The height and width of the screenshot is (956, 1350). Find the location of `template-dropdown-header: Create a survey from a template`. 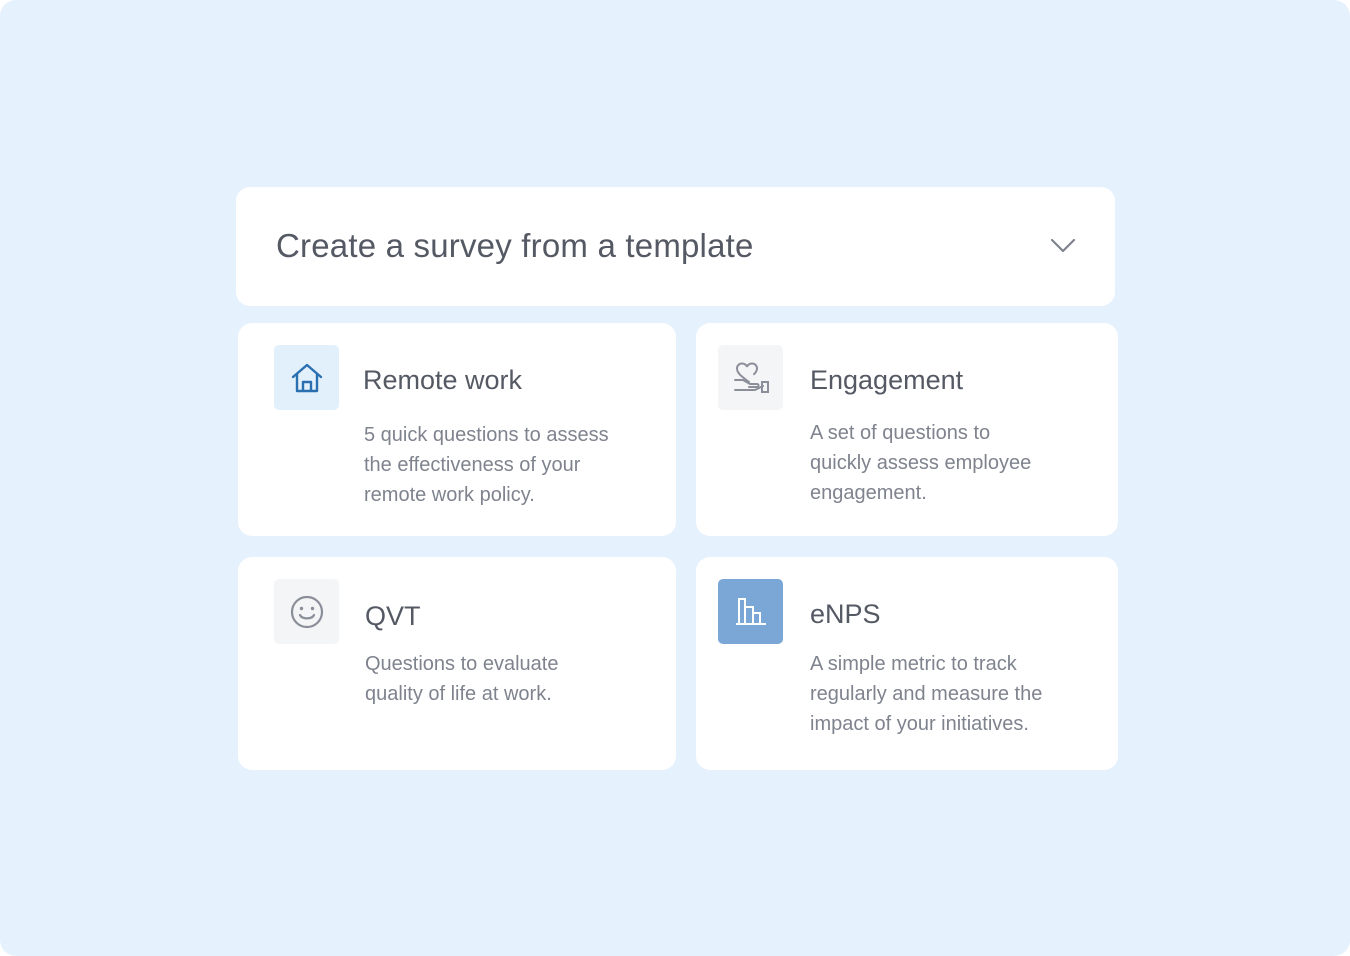

template-dropdown-header: Create a survey from a template is located at coordinates (675, 246).